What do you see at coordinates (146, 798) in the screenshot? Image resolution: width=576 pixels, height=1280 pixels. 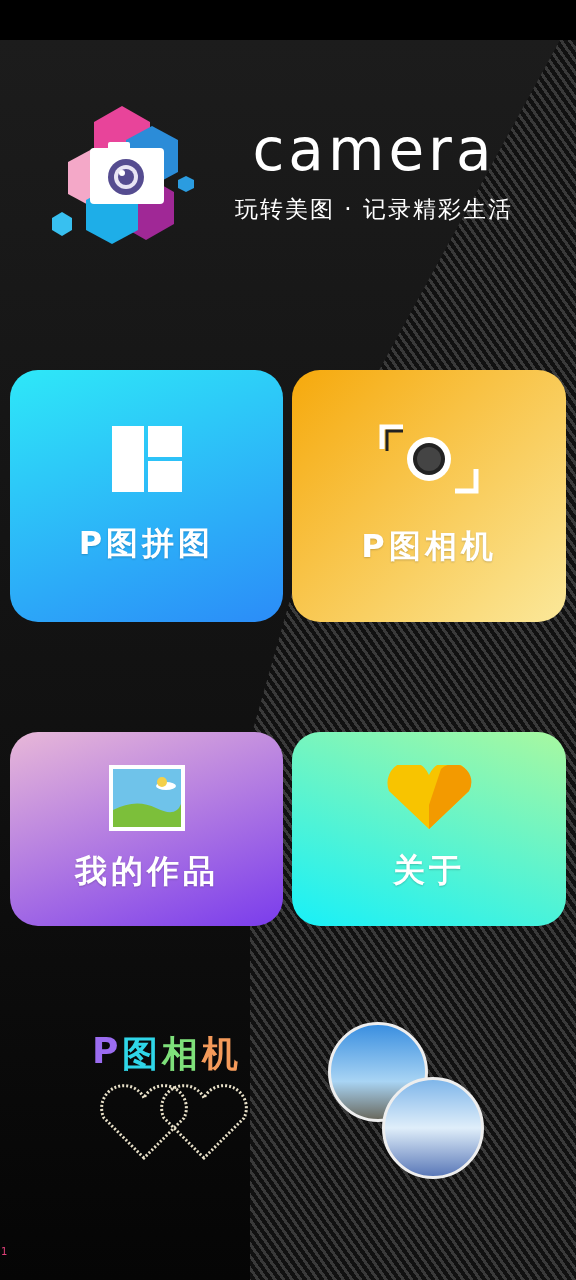 I see `landscape-picture-icon` at bounding box center [146, 798].